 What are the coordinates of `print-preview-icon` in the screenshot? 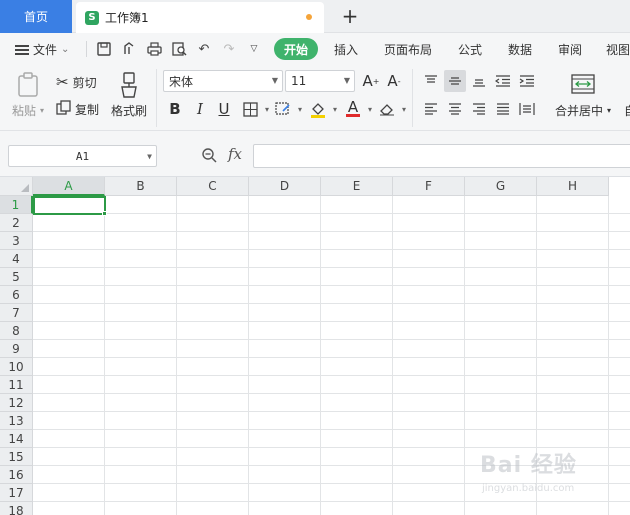 It's located at (179, 49).